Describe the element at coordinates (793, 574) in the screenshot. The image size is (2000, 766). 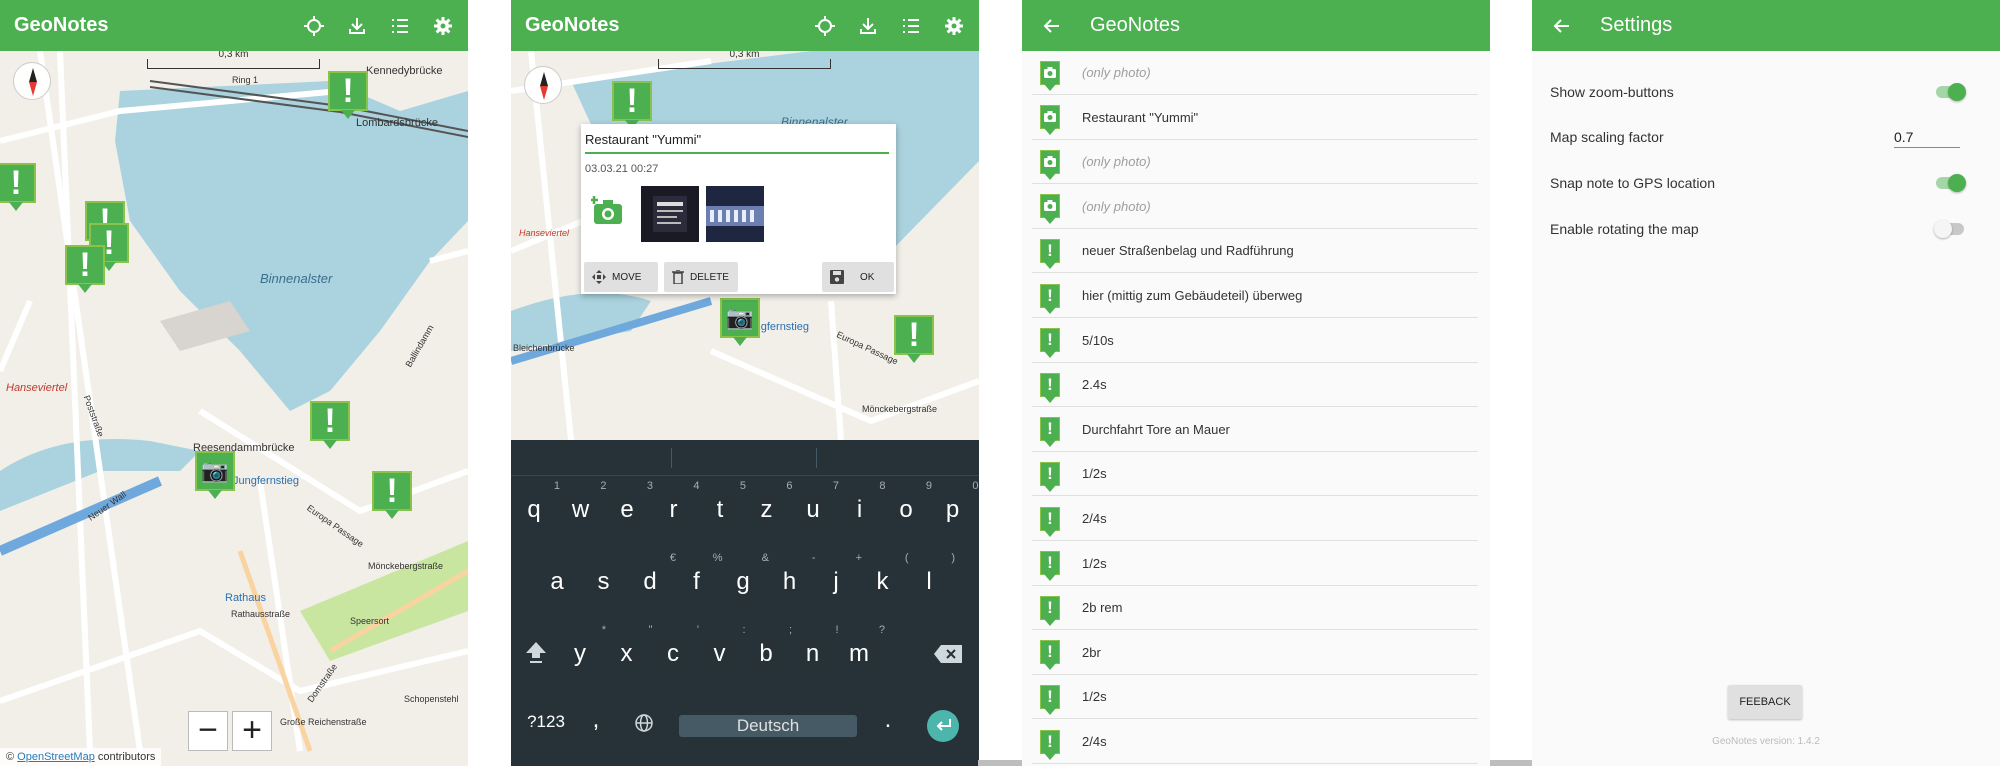
I see `key-h: h-` at that location.